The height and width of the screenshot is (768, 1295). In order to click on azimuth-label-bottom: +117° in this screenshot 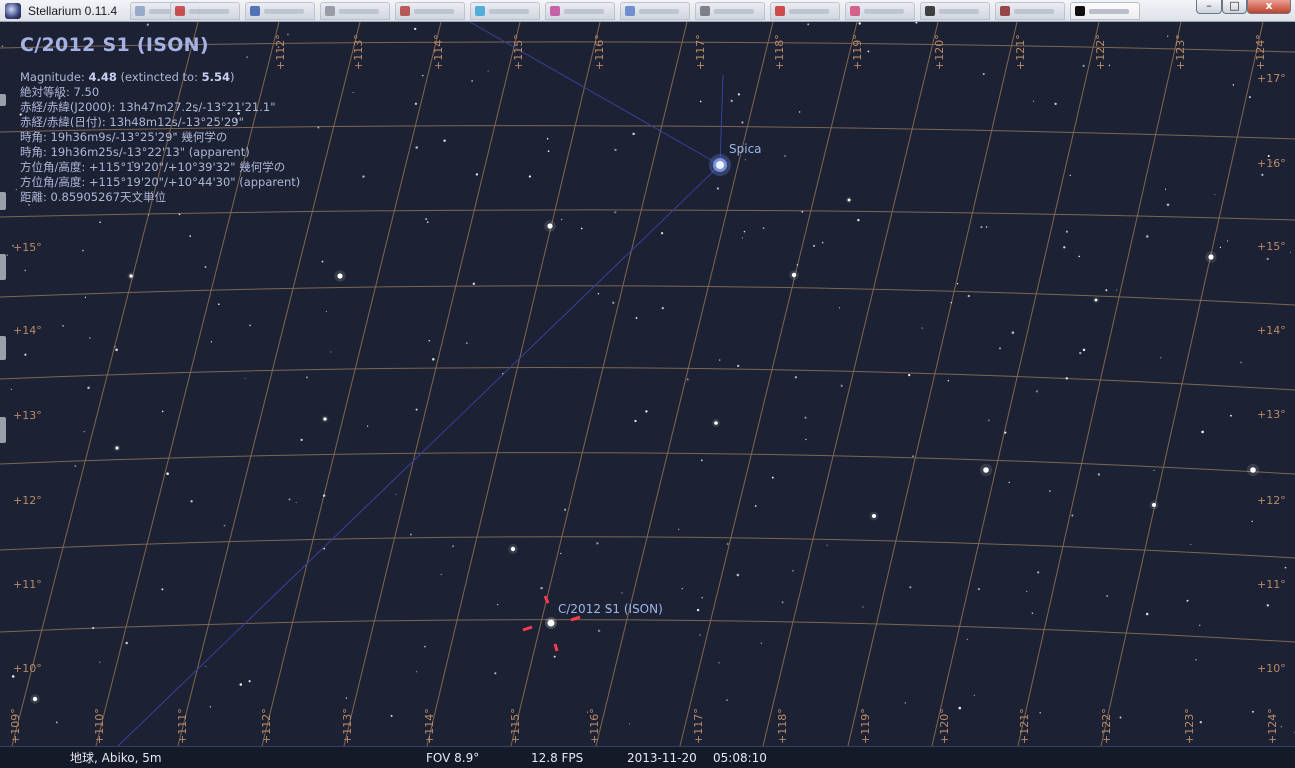, I will do `click(698, 726)`.